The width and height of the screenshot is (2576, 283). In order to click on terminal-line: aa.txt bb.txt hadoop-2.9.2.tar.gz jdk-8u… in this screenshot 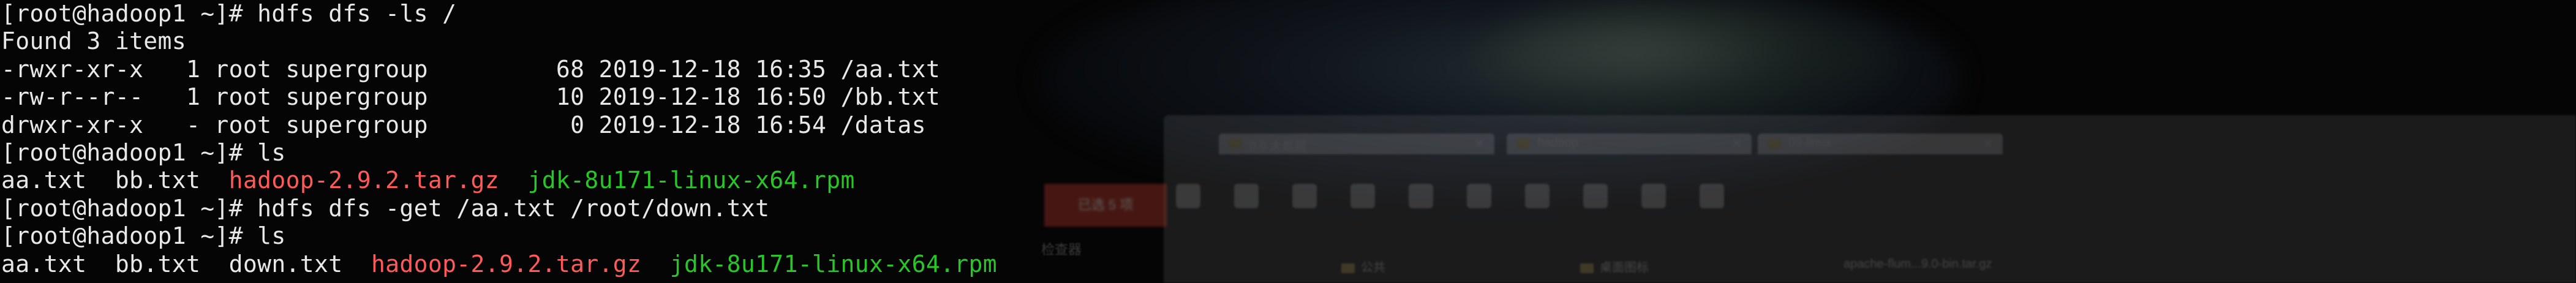, I will do `click(499, 180)`.